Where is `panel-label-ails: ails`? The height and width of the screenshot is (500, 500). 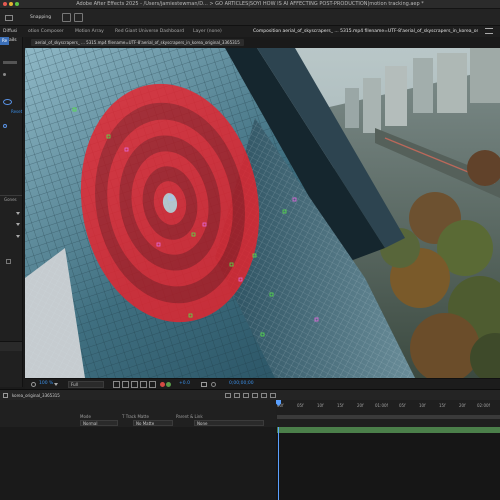
panel-label-ails: ails is located at coordinates (13, 40).